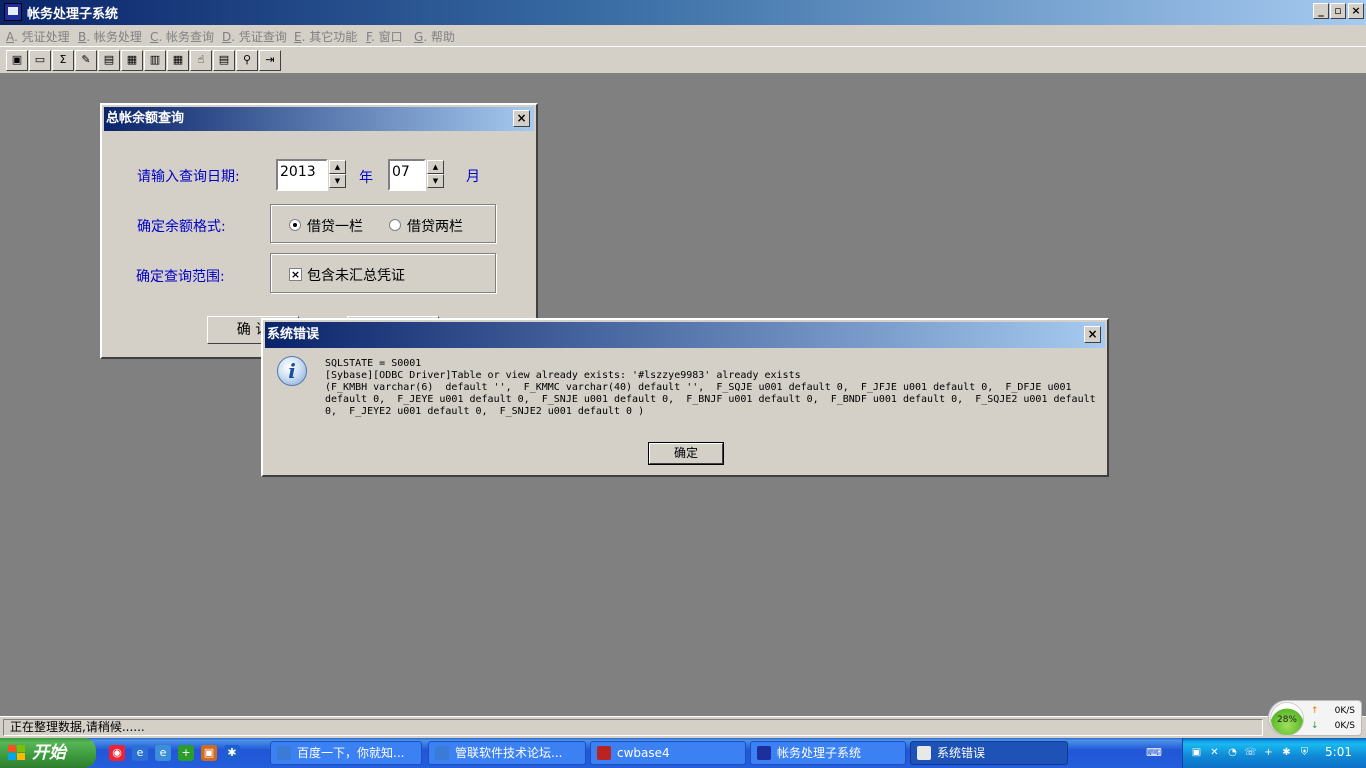 This screenshot has height=768, width=1366. I want to click on toolbar-voucher-icon: ▣, so click(17, 60).